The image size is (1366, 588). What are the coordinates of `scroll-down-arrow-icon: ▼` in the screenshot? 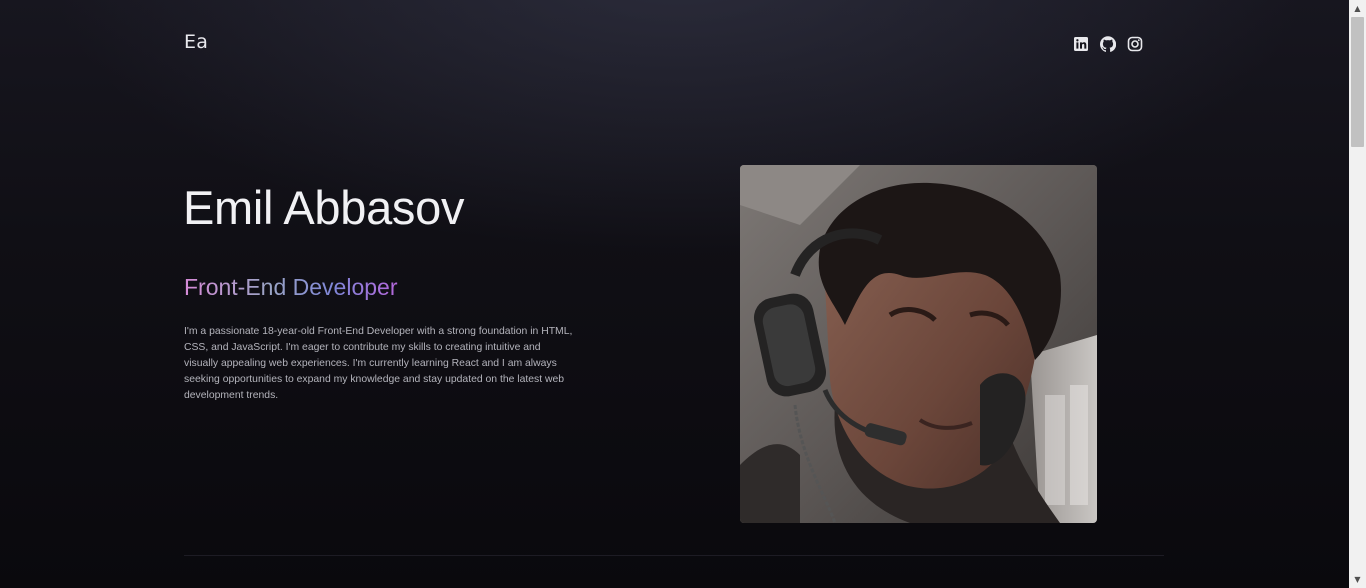 It's located at (1357, 579).